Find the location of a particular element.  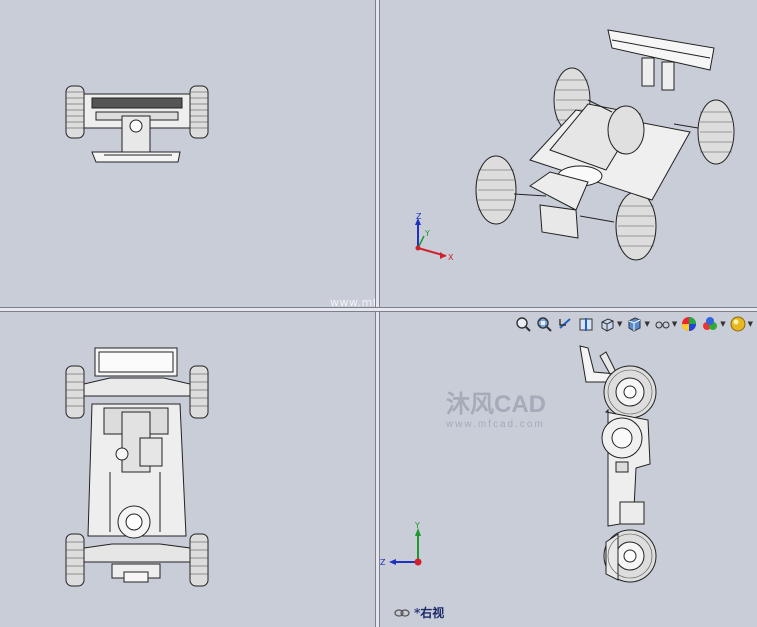

watermark-url: www.mfcad.com is located at coordinates (352, 301).